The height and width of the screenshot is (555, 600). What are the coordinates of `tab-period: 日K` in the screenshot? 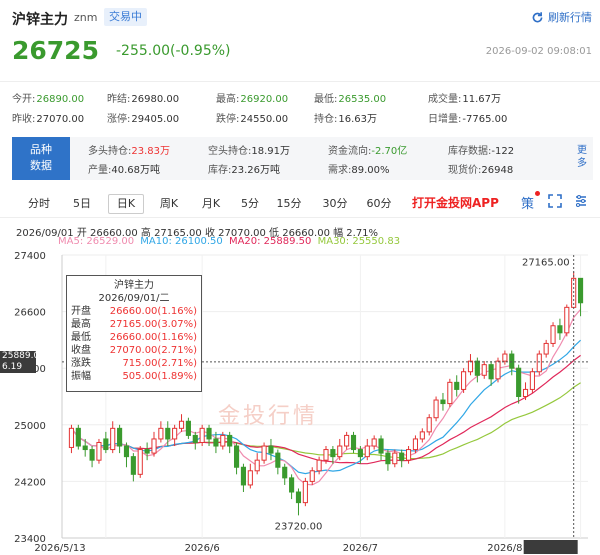 It's located at (126, 204).